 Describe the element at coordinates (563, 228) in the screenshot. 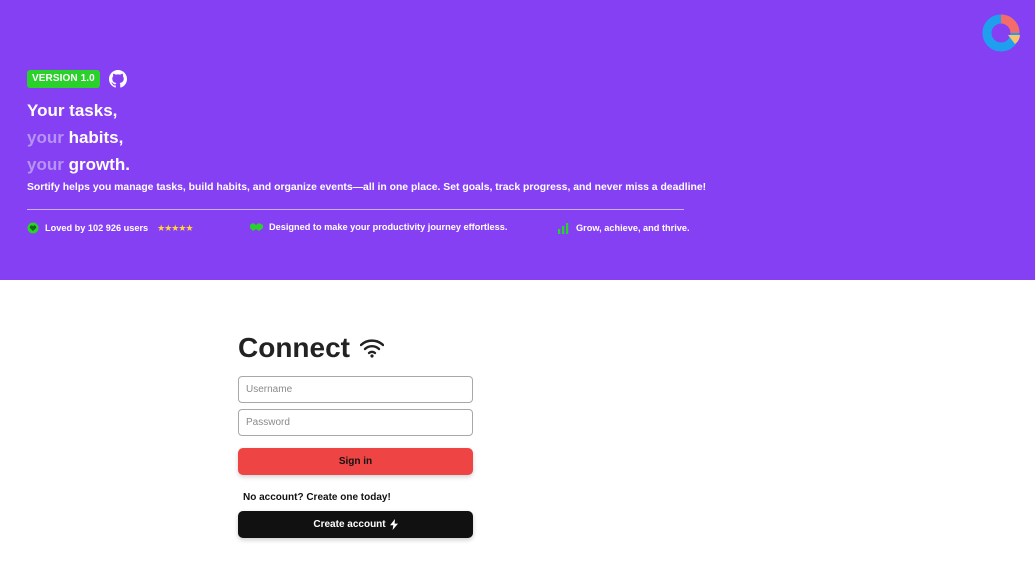

I see `bar-chart-icon` at that location.